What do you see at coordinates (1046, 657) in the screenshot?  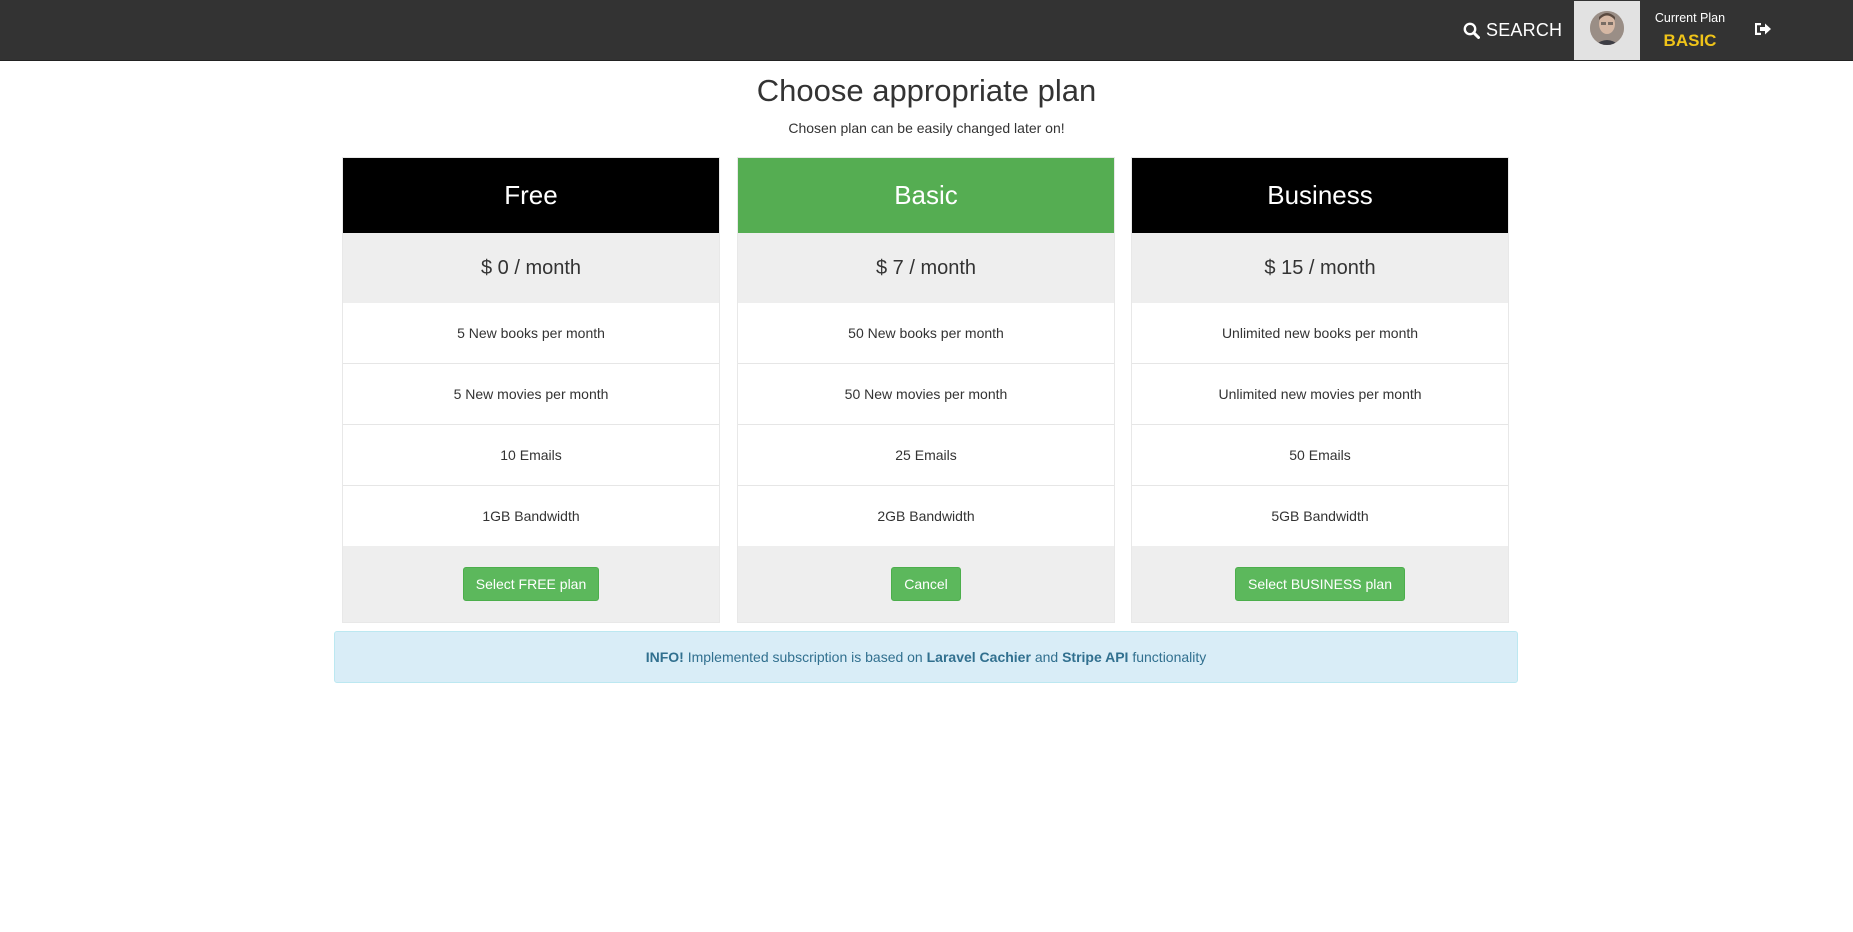 I see `info-text-2: and` at bounding box center [1046, 657].